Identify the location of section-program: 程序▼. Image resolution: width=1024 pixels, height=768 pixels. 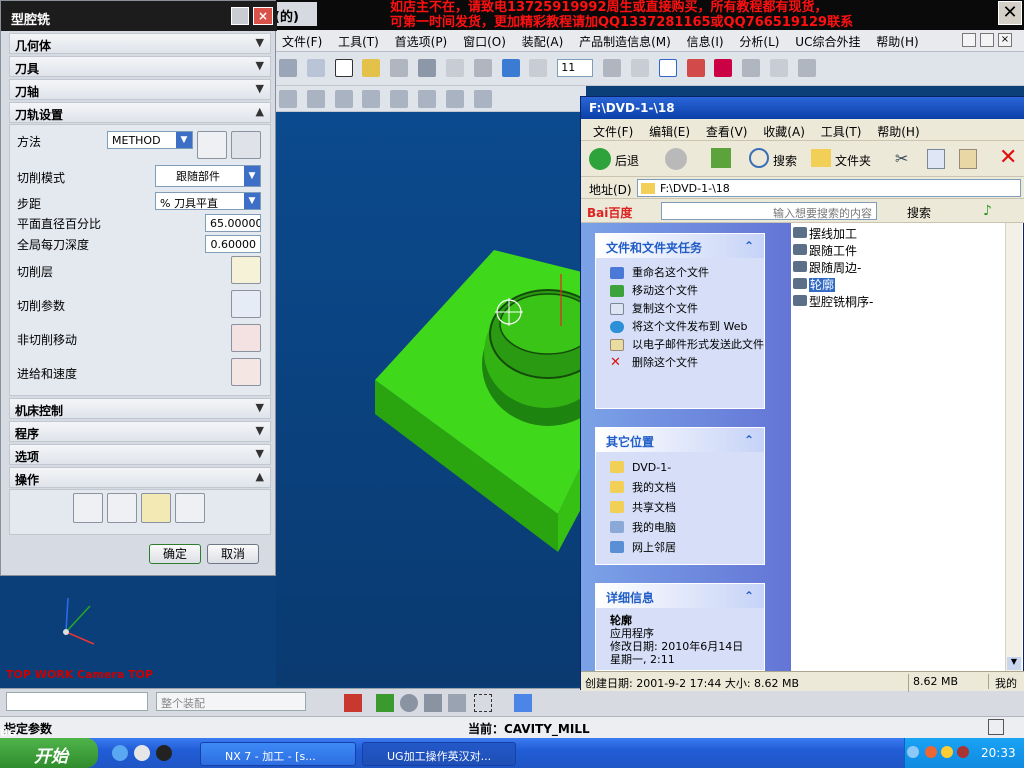
(140, 431).